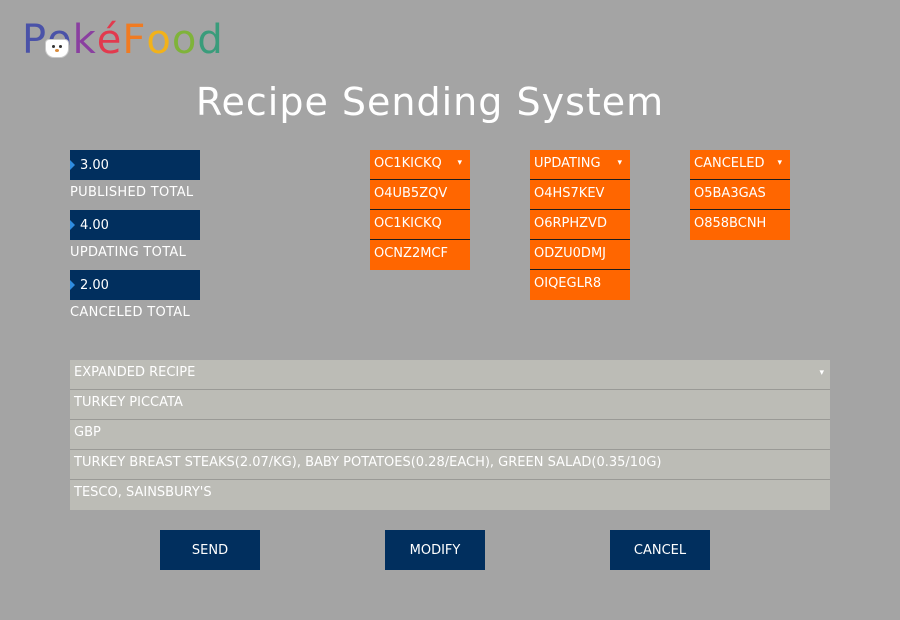  I want to click on canceled-total-label: CANCELED TOTAL, so click(130, 312).